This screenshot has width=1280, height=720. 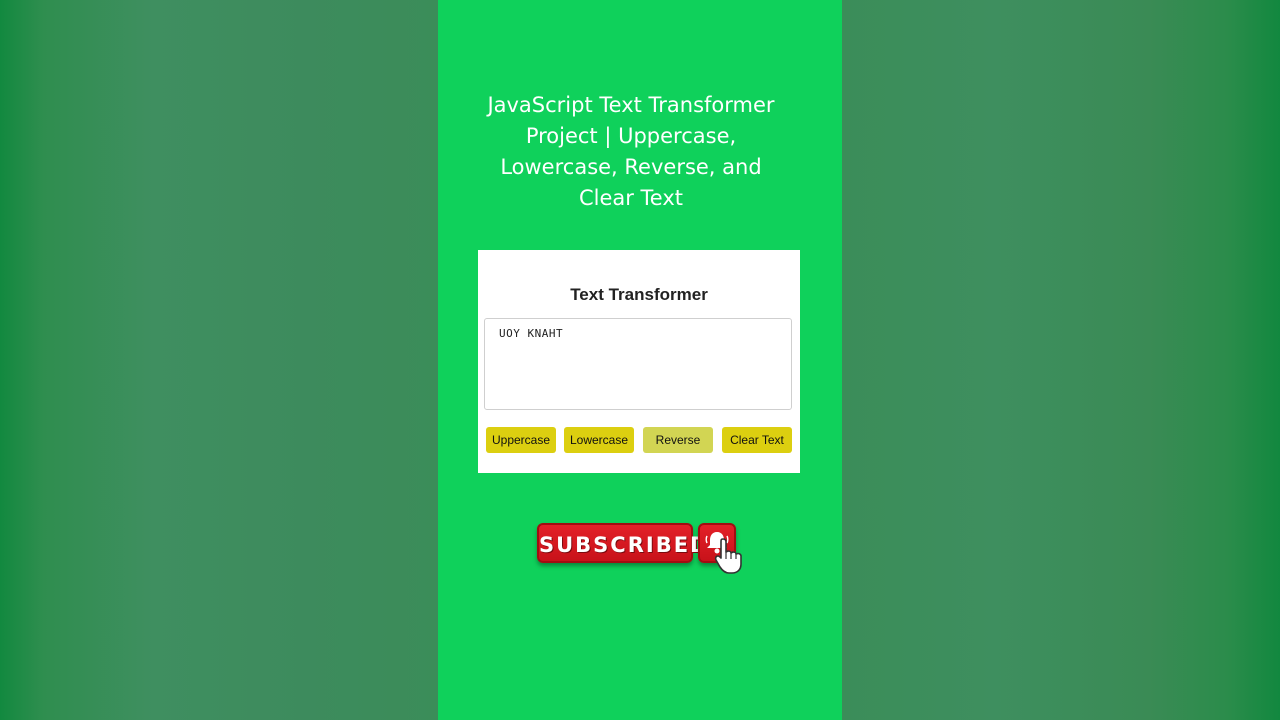 What do you see at coordinates (757, 440) in the screenshot?
I see `clear-text-button: Clear Text` at bounding box center [757, 440].